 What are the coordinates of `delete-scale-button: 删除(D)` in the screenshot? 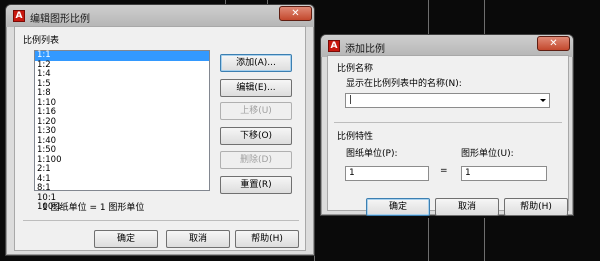 It's located at (256, 160).